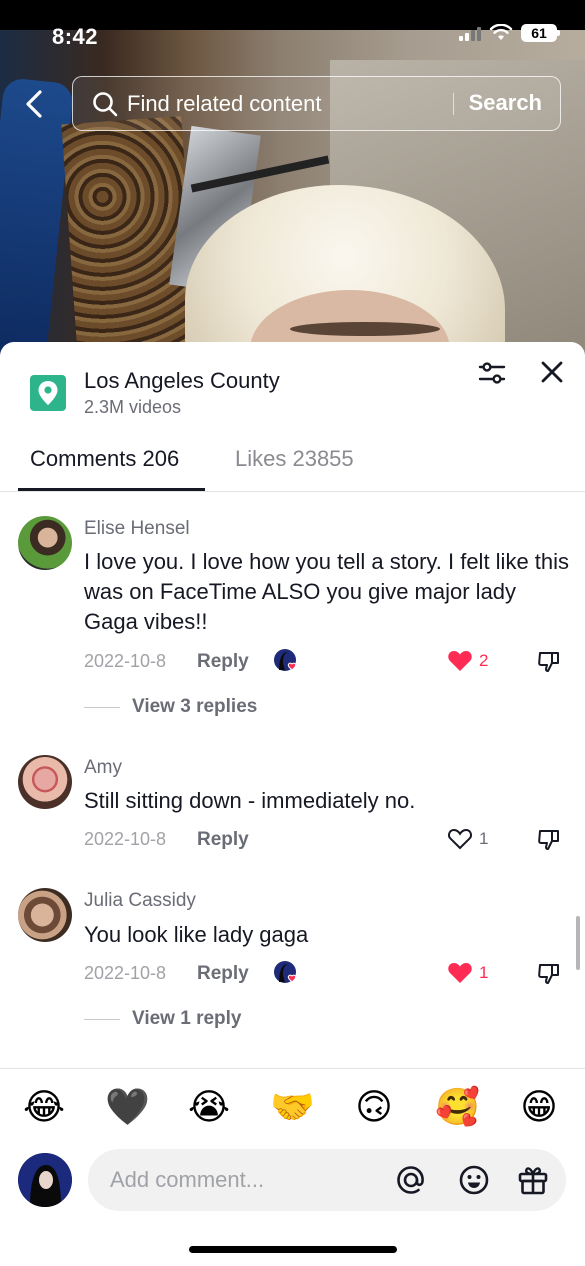 Image resolution: width=585 pixels, height=1266 pixels. I want to click on back-button, so click(34, 104).